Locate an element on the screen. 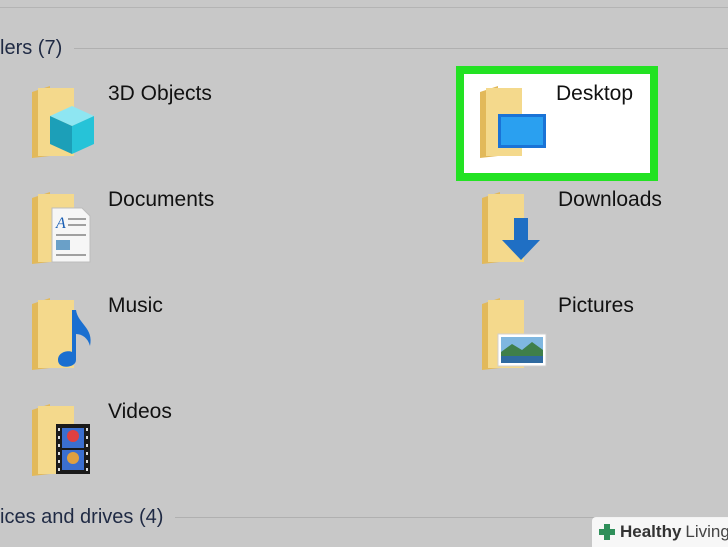  section-divider is located at coordinates (401, 48).